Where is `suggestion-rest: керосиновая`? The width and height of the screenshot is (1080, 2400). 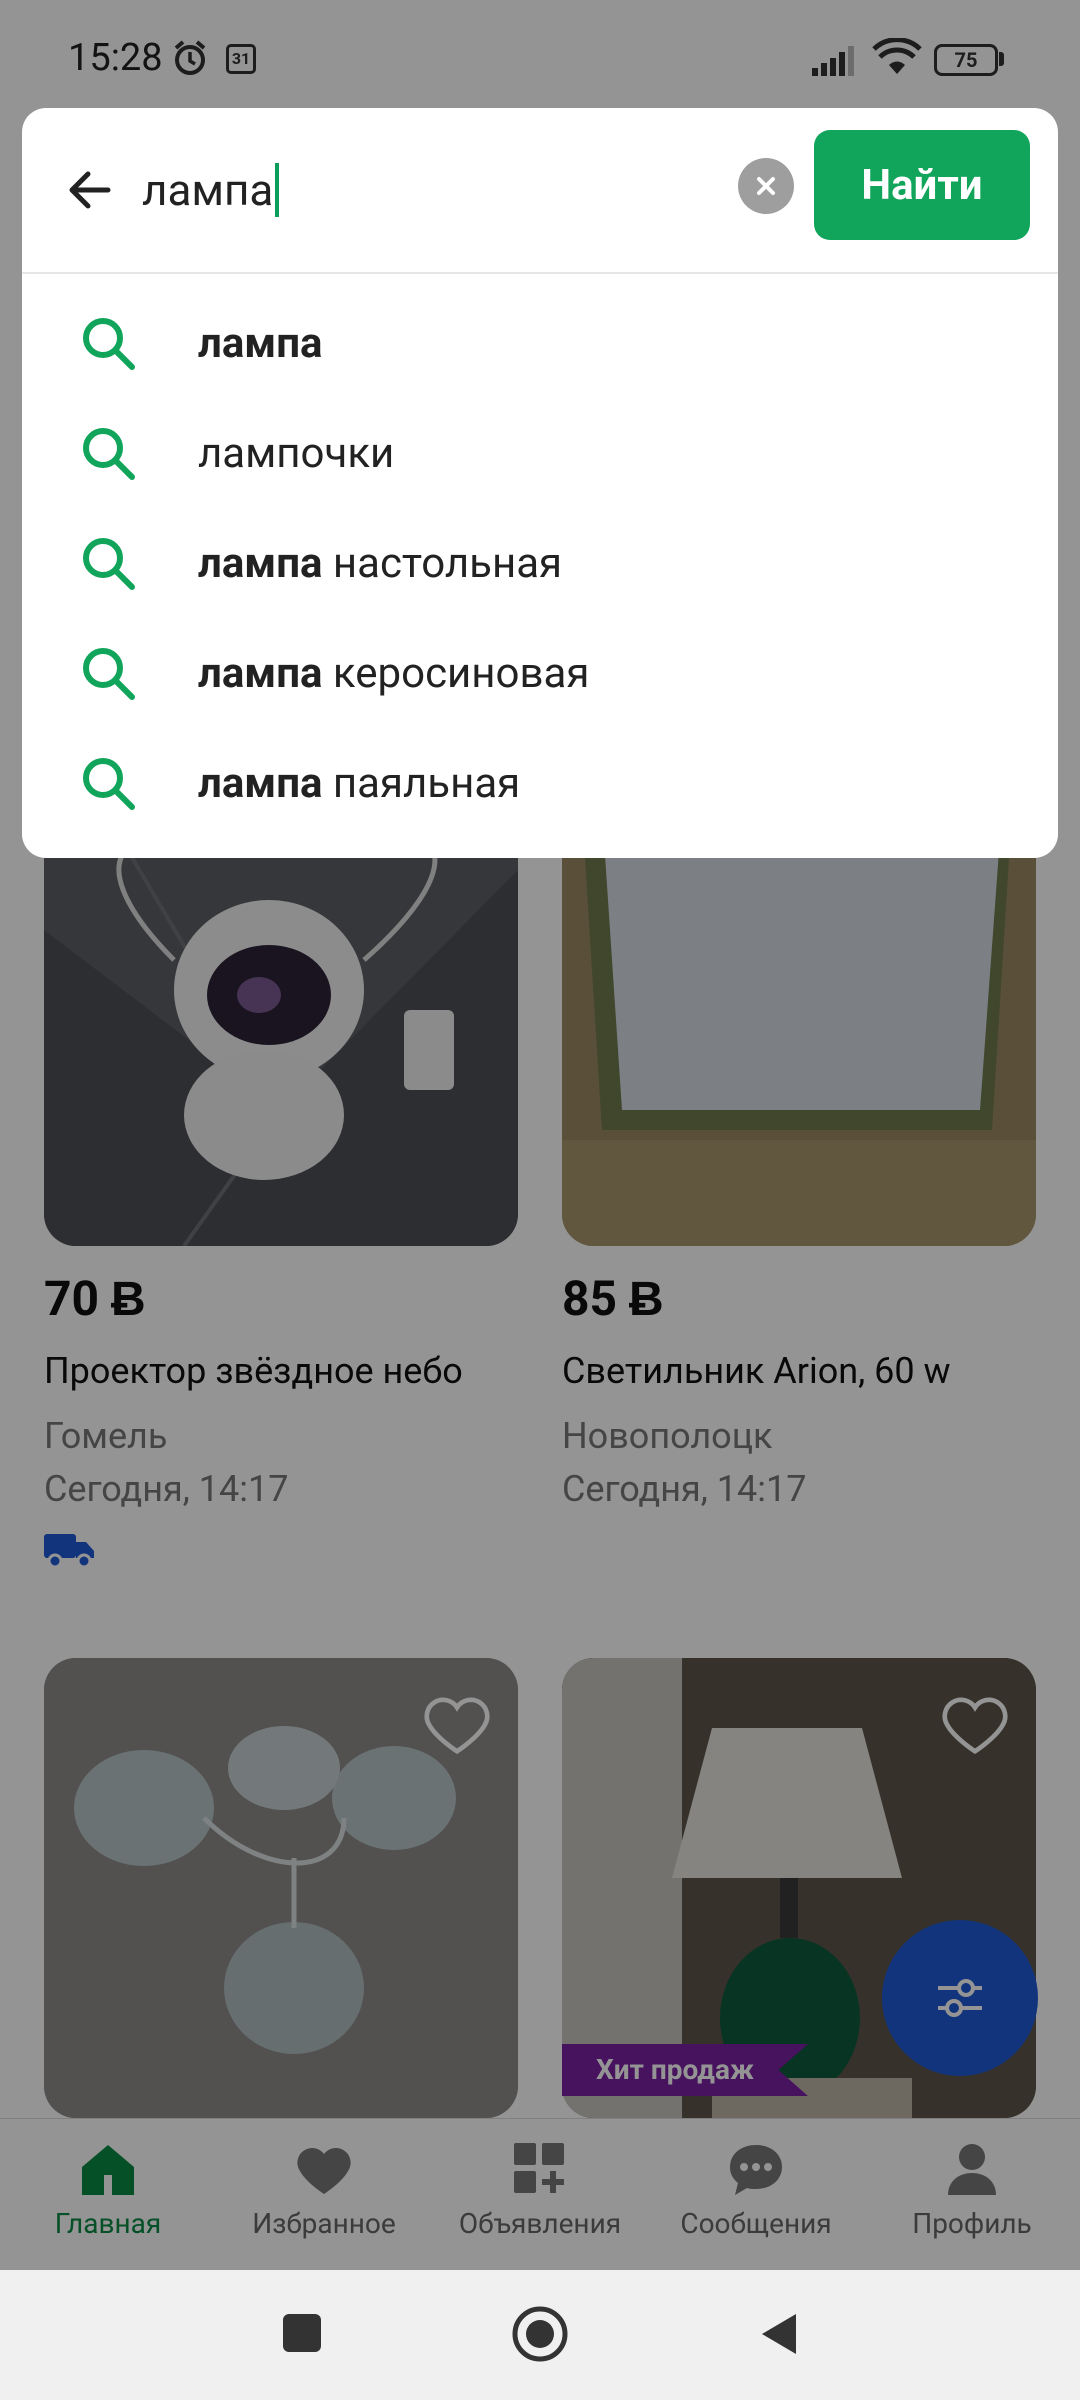 suggestion-rest: керосиновая is located at coordinates (456, 673).